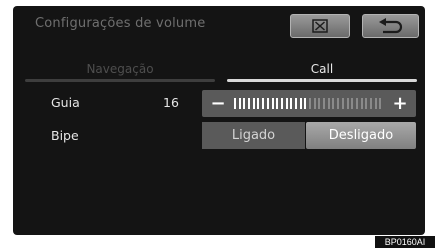 The height and width of the screenshot is (248, 435). I want to click on bipe-label: Bipe, so click(65, 135).